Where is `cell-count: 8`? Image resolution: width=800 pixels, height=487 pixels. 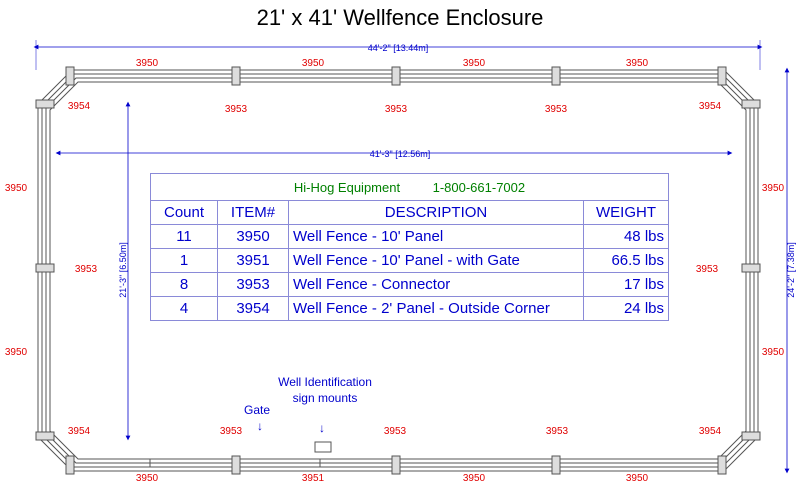 cell-count: 8 is located at coordinates (184, 284).